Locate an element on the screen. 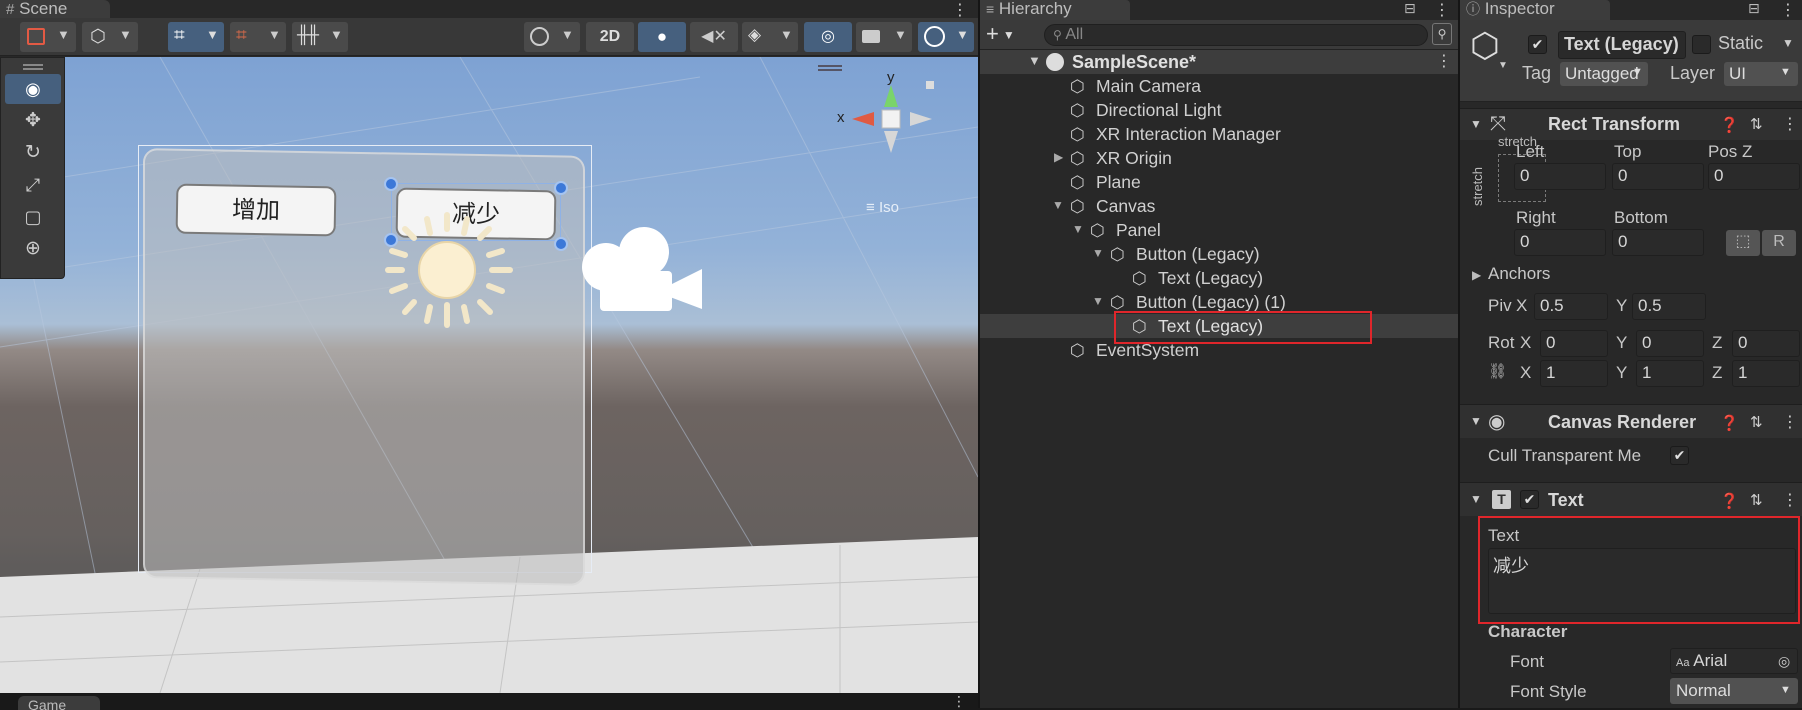  handle-top-right is located at coordinates (561, 188).